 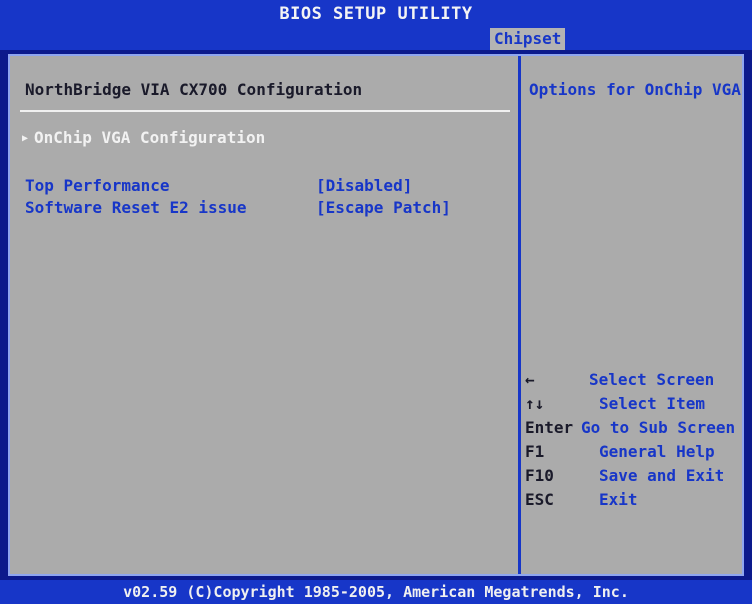 I want to click on setting-value-top-performance: [Disabled], so click(x=364, y=185).